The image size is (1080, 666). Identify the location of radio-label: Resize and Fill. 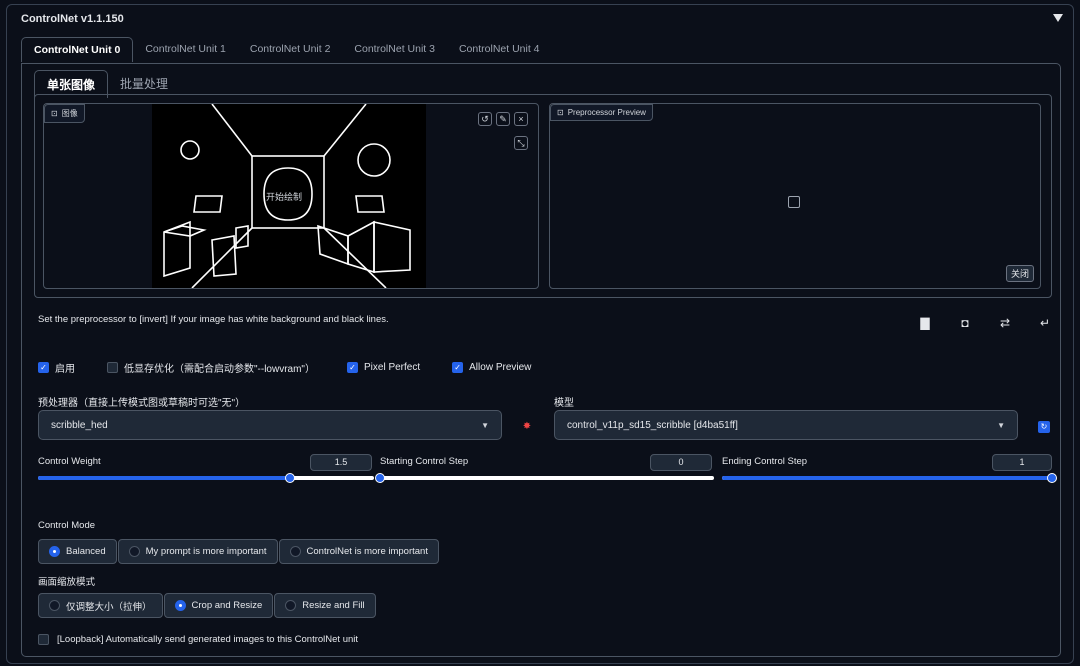
(333, 605).